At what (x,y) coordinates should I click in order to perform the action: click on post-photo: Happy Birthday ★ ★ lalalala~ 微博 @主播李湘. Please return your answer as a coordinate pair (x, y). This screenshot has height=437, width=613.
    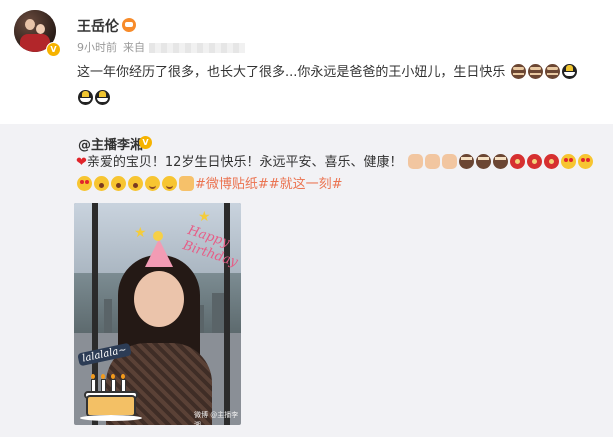
    Looking at the image, I should click on (157, 314).